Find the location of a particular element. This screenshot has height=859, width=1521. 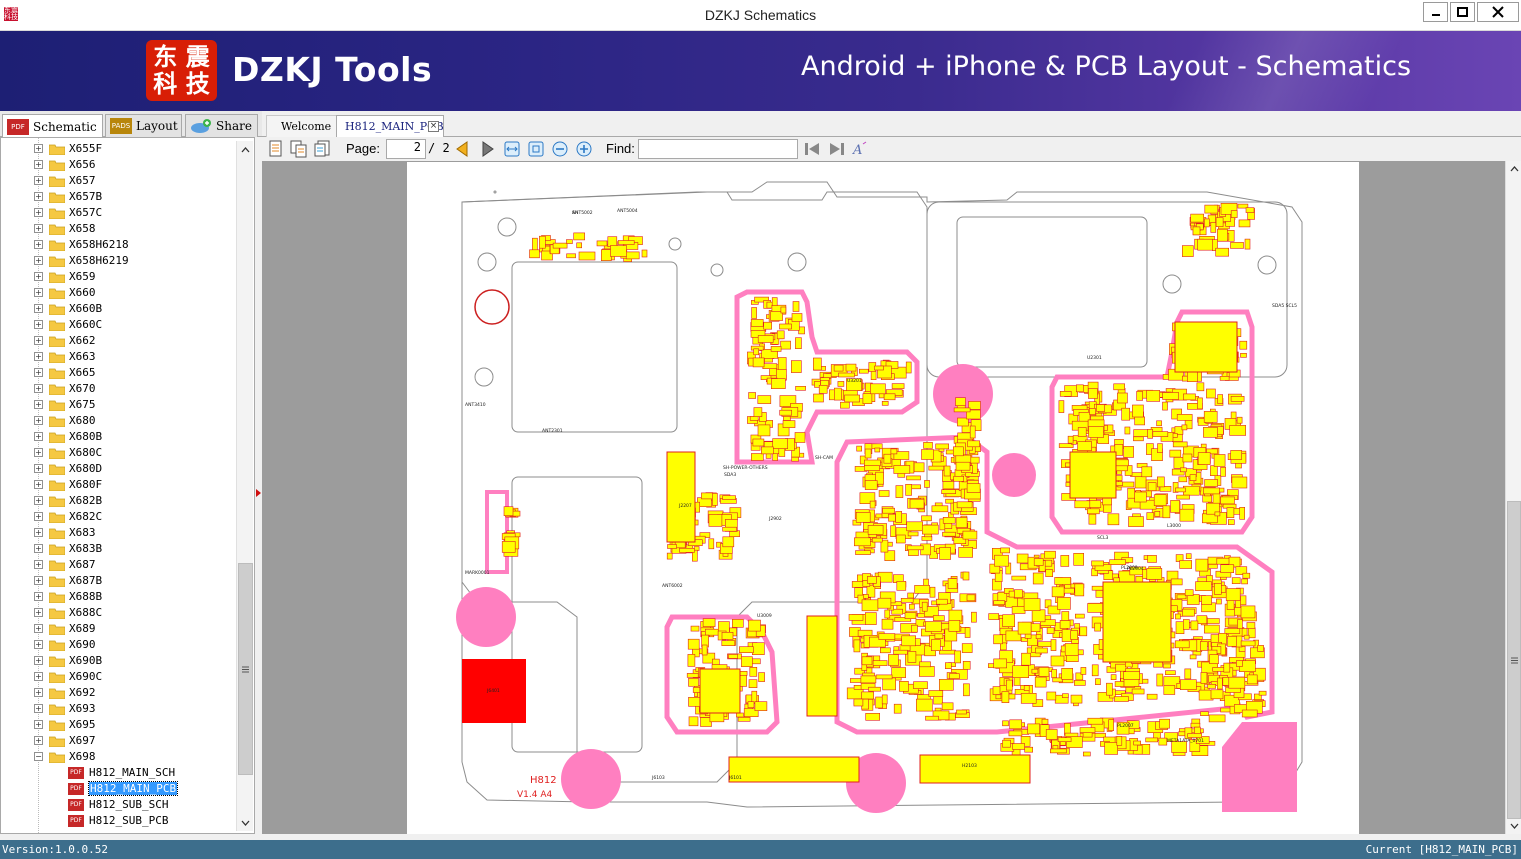

tree-folder: + X695 is located at coordinates (118, 725).